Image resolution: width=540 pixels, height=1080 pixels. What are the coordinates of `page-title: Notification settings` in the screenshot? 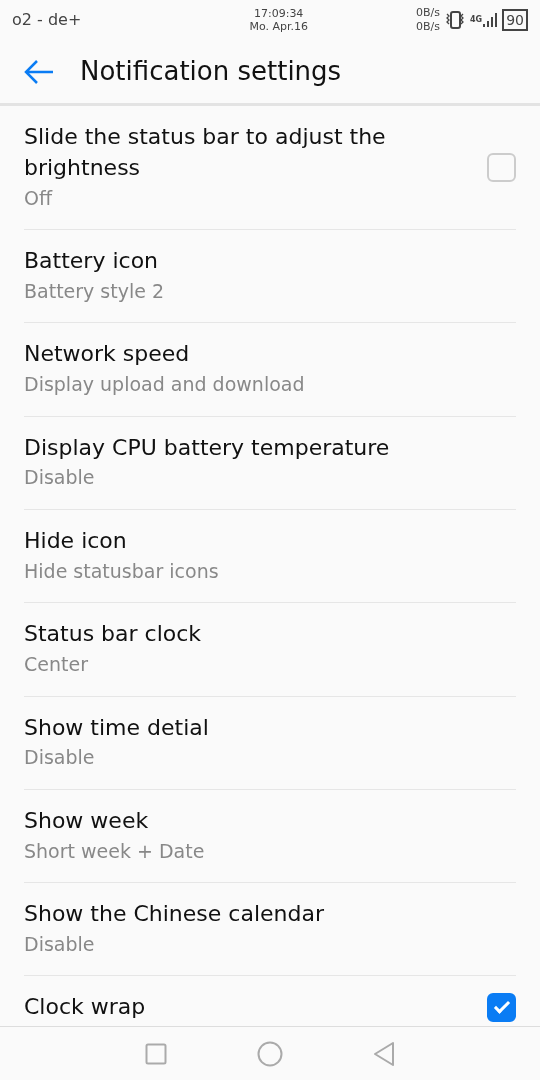 It's located at (211, 71).